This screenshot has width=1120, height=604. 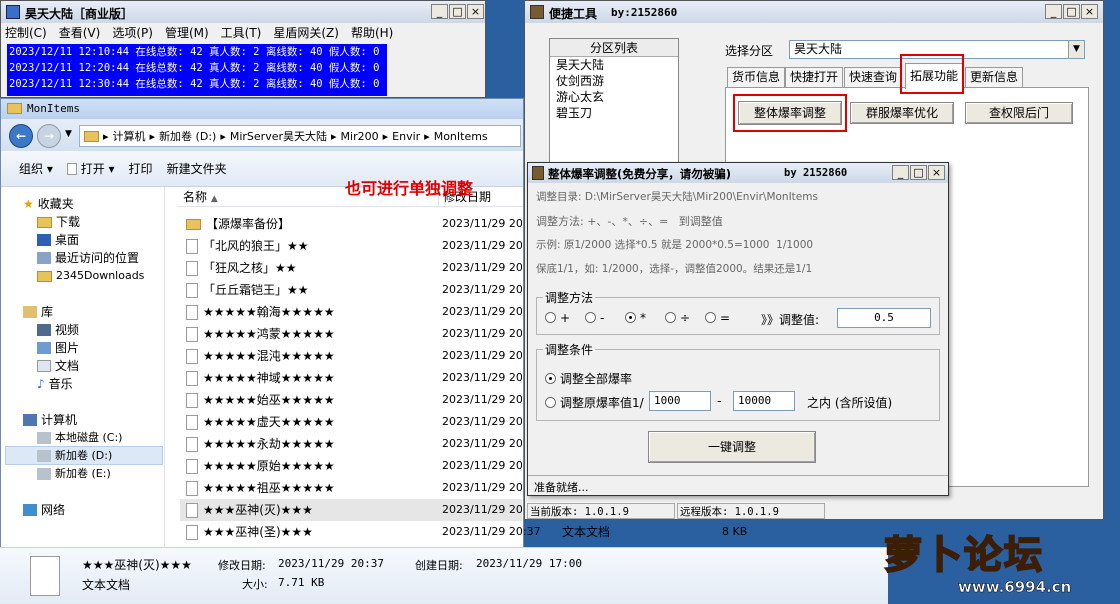 I want to click on menu-control: 控制(C), so click(x=26, y=33).